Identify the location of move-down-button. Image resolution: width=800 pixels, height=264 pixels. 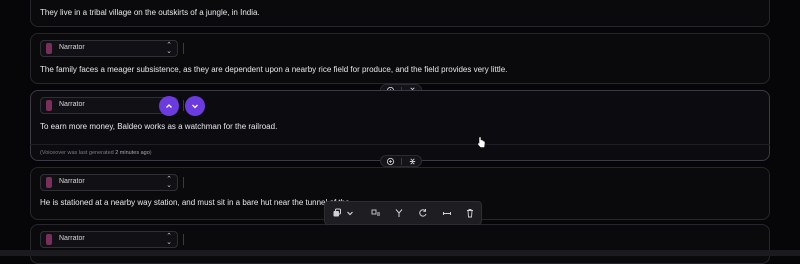
(195, 106).